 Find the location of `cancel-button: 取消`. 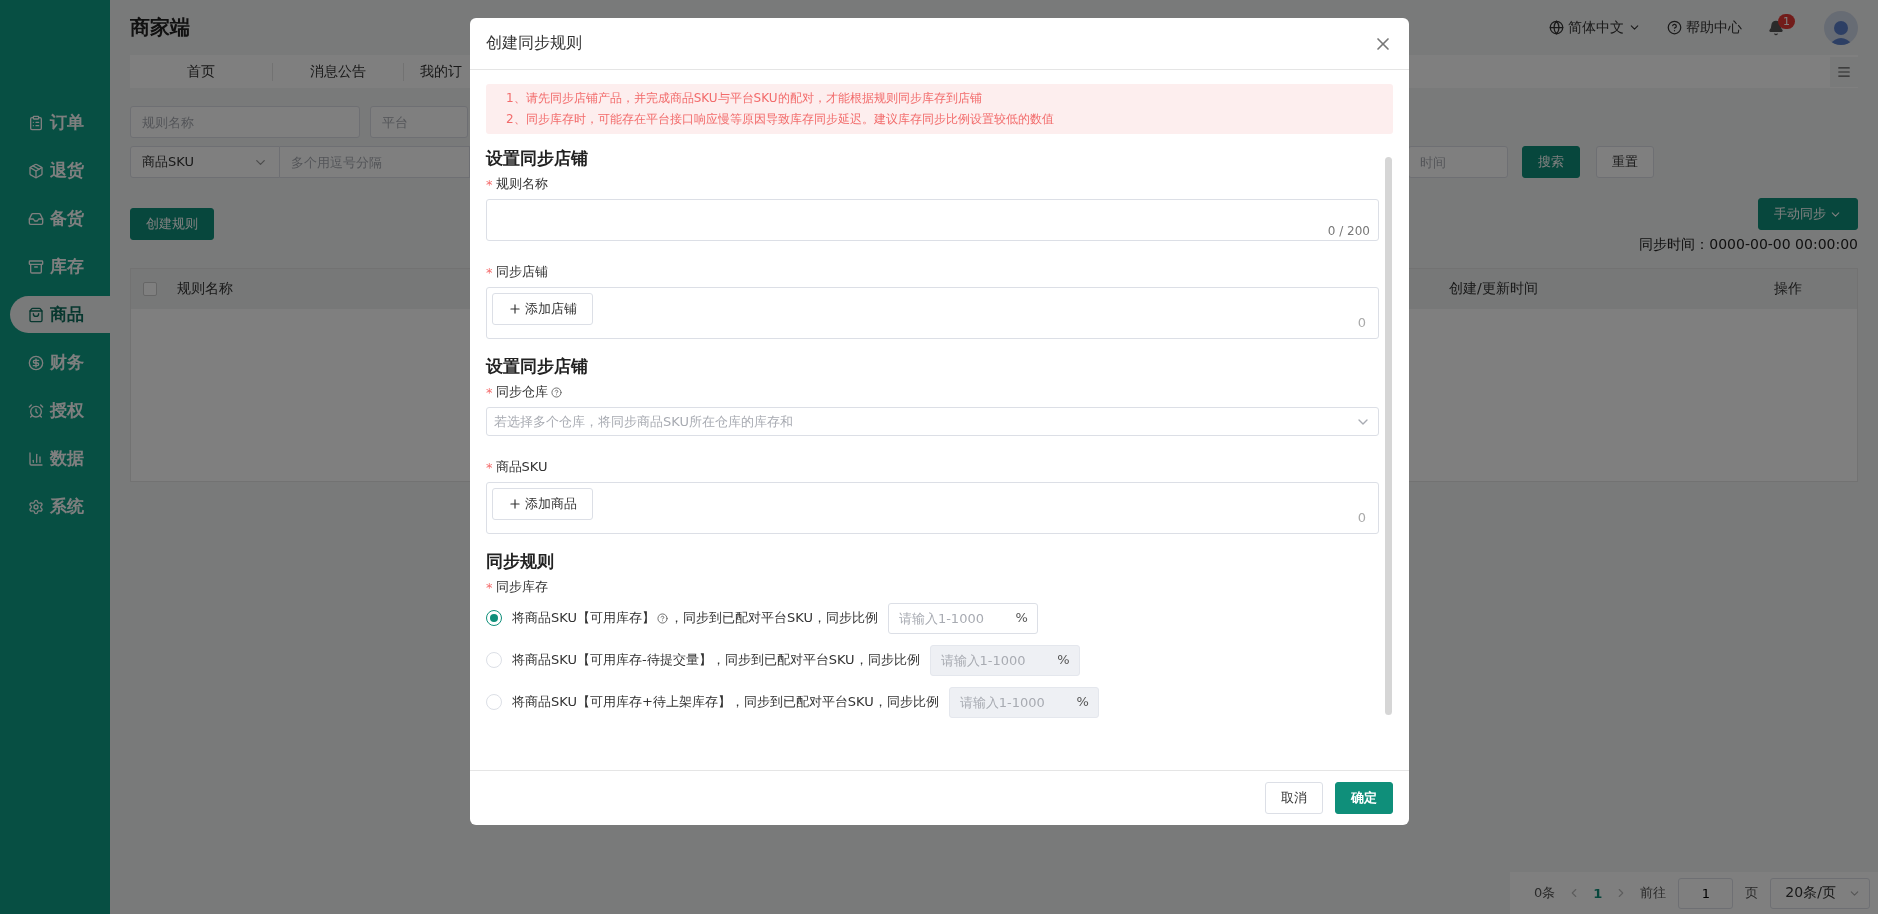

cancel-button: 取消 is located at coordinates (1294, 798).